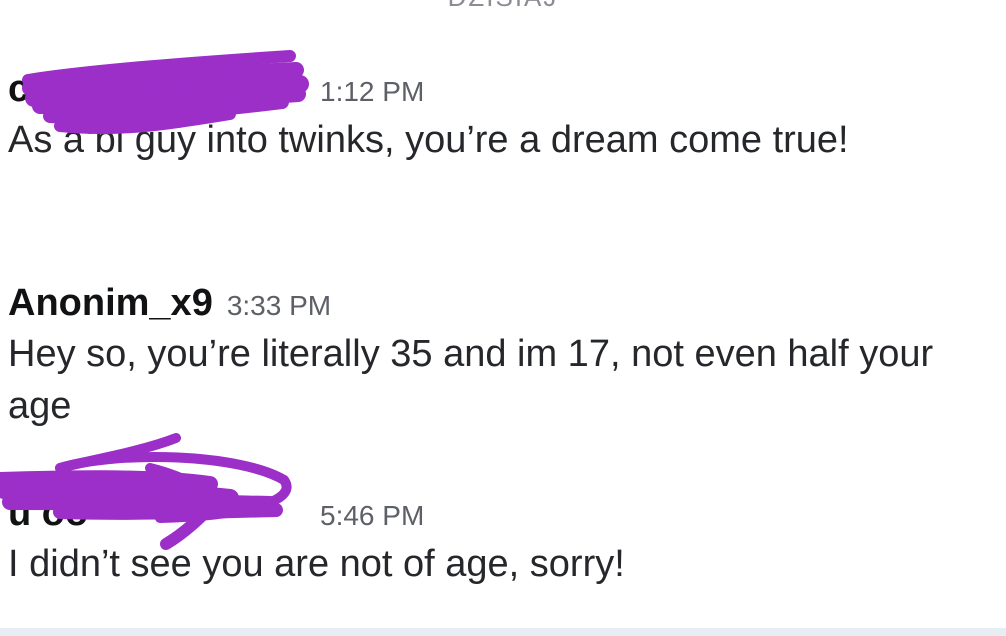  Describe the element at coordinates (503, 632) in the screenshot. I see `composer-divider` at that location.